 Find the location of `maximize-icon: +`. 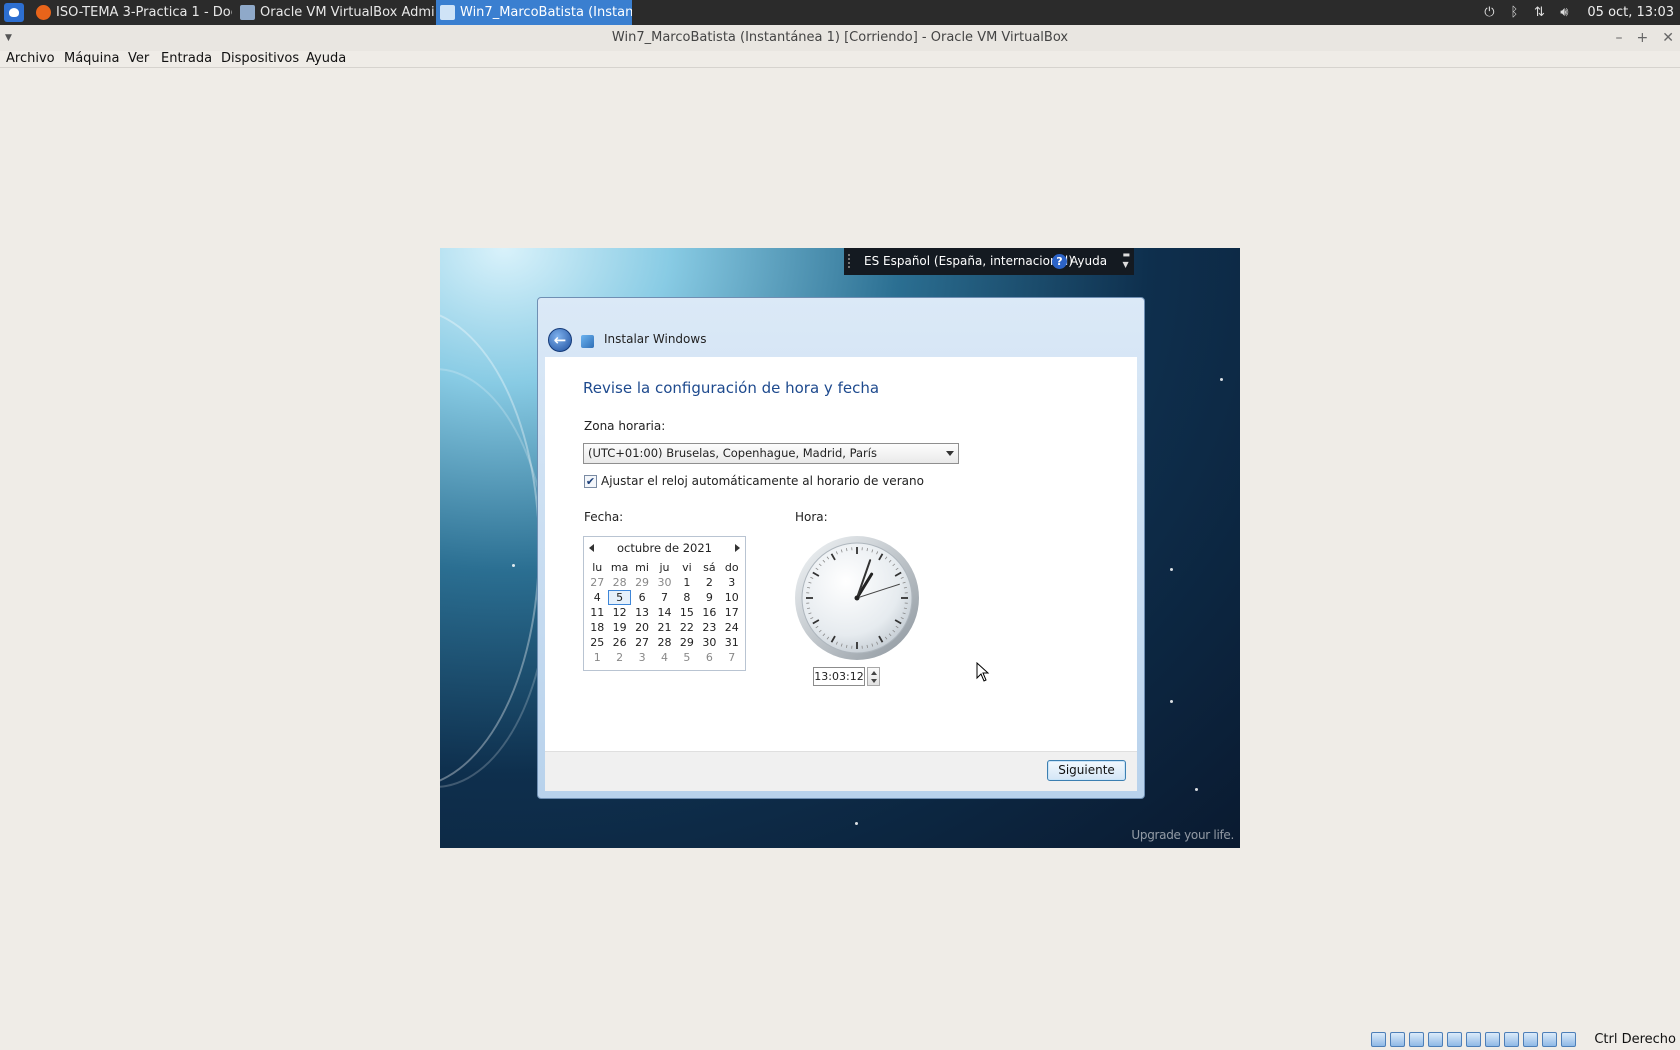

maximize-icon: + is located at coordinates (1643, 38).